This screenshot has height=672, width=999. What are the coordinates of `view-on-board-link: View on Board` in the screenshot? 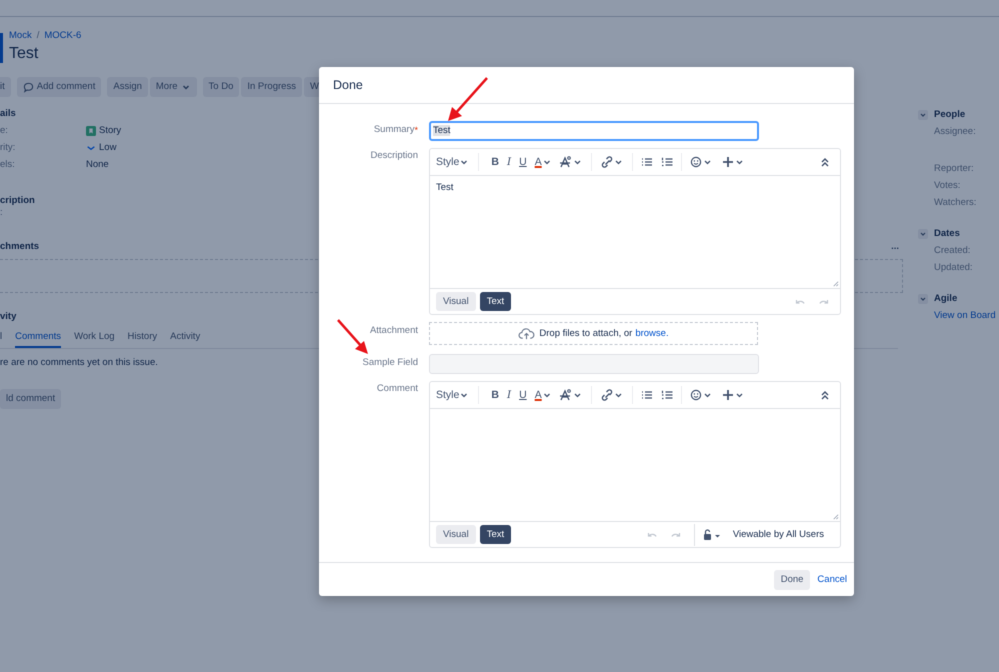 It's located at (965, 315).